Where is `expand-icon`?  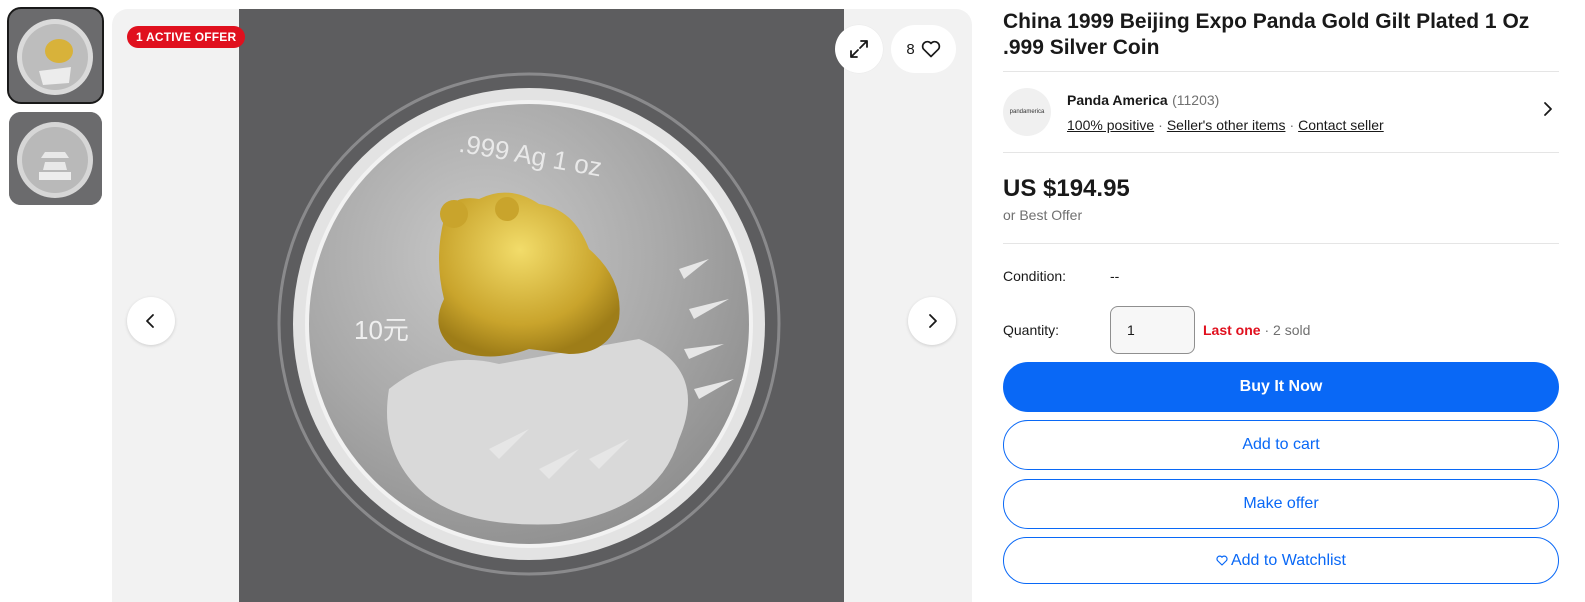
expand-icon is located at coordinates (859, 49).